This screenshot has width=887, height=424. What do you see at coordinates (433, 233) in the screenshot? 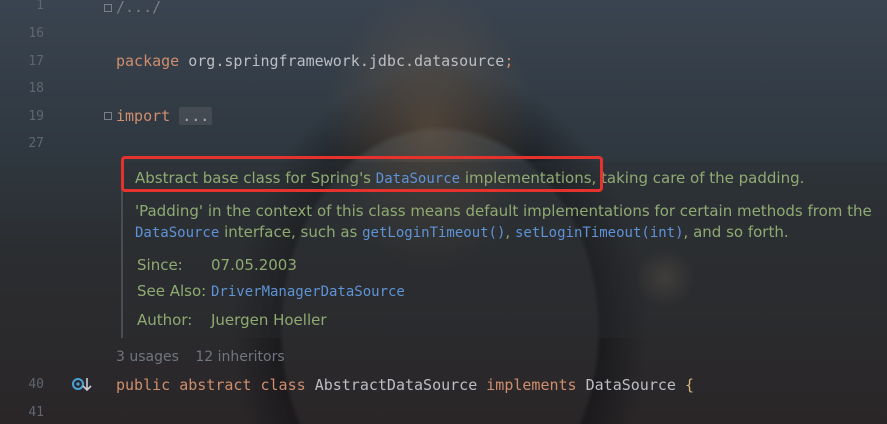
I see `get-login-timeout-link: getLoginTimeout()` at bounding box center [433, 233].